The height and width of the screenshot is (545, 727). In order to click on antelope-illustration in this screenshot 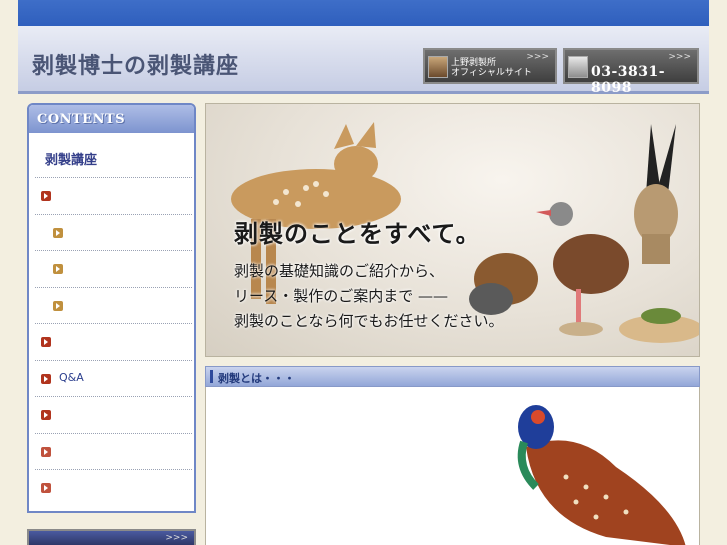, I will do `click(656, 194)`.